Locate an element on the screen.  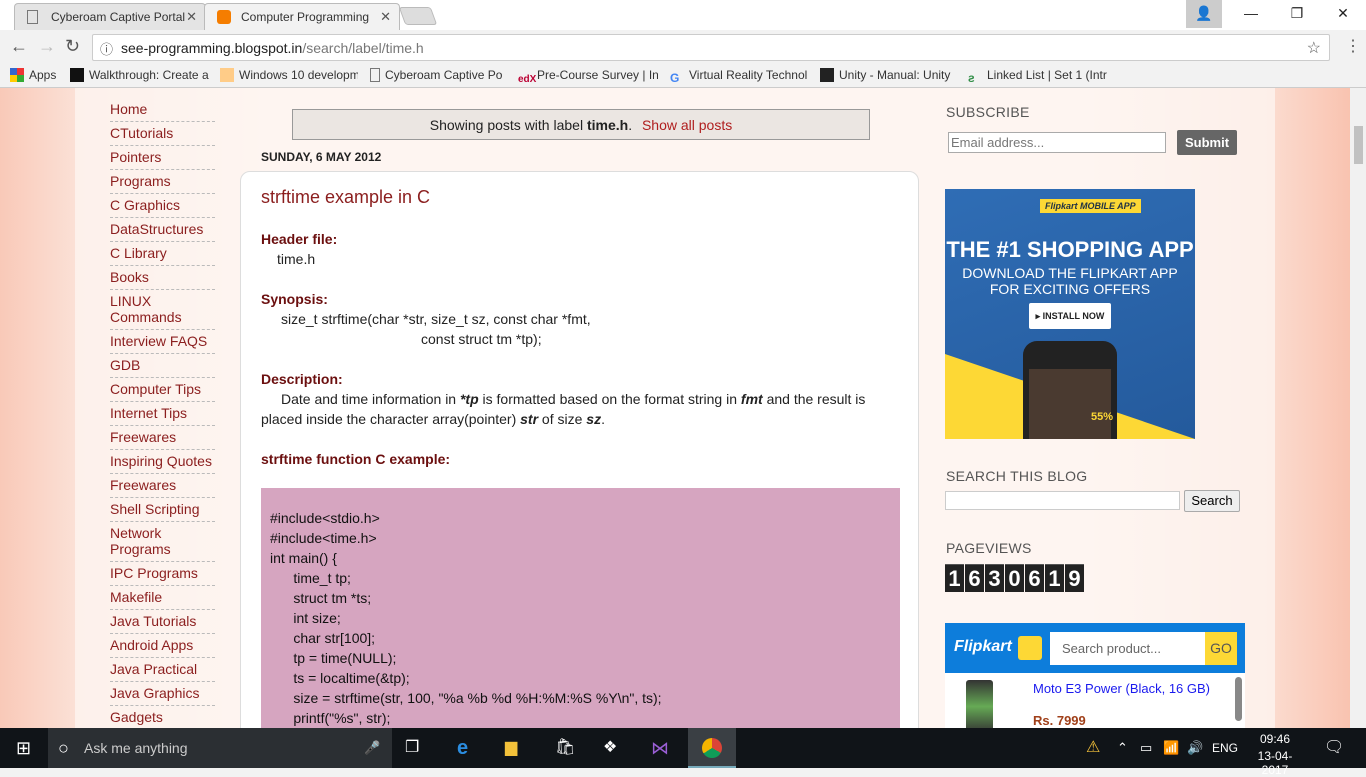
product-image is located at coordinates (979, 704).